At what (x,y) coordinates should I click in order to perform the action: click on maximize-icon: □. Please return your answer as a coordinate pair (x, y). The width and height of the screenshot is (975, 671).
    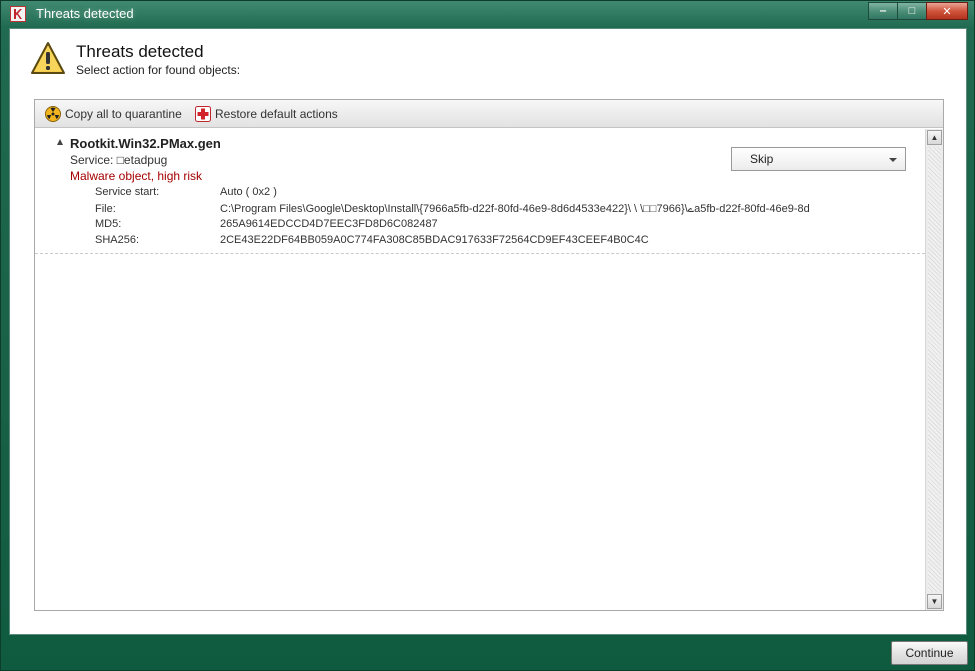
    Looking at the image, I should click on (912, 11).